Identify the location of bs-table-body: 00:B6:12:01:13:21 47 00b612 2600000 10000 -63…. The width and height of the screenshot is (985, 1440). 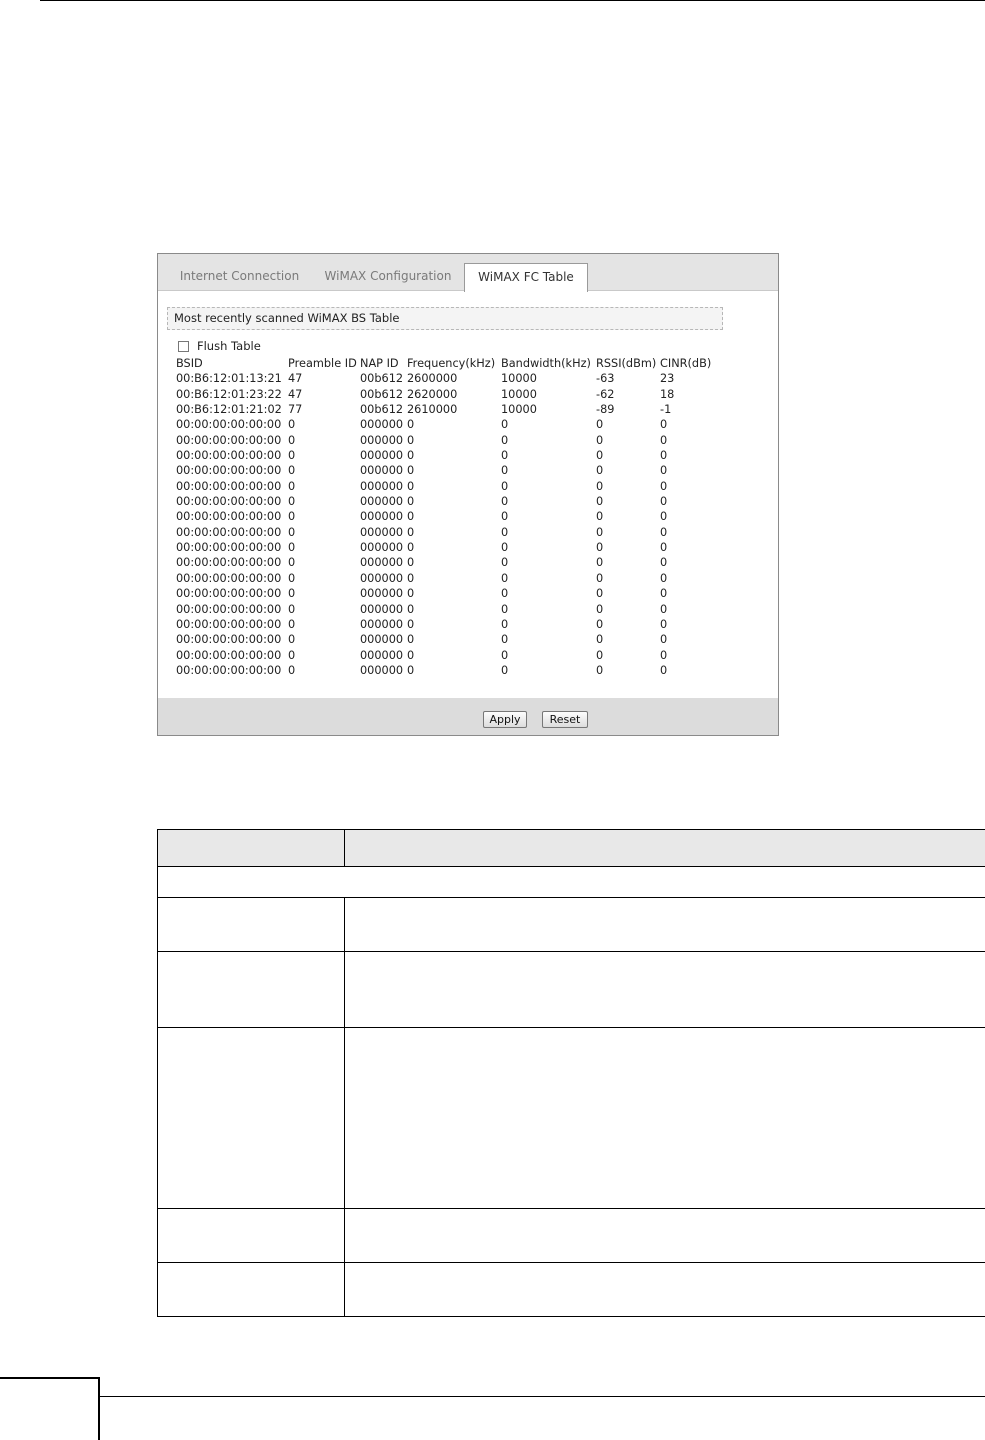
(448, 524).